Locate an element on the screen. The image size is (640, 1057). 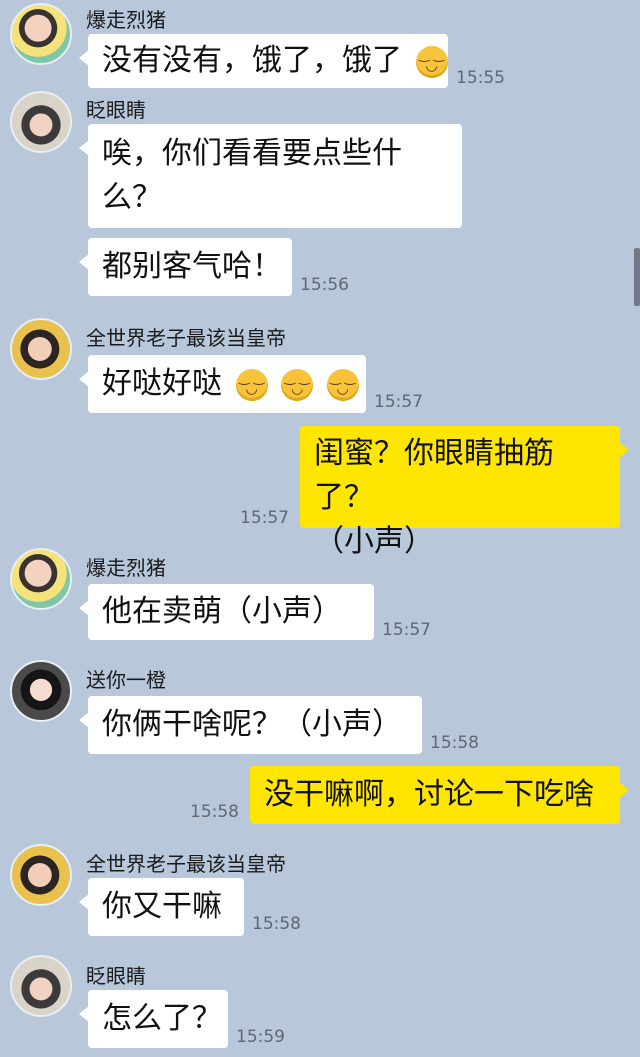
message-bubble: 你又干嘛 is located at coordinates (161, 907).